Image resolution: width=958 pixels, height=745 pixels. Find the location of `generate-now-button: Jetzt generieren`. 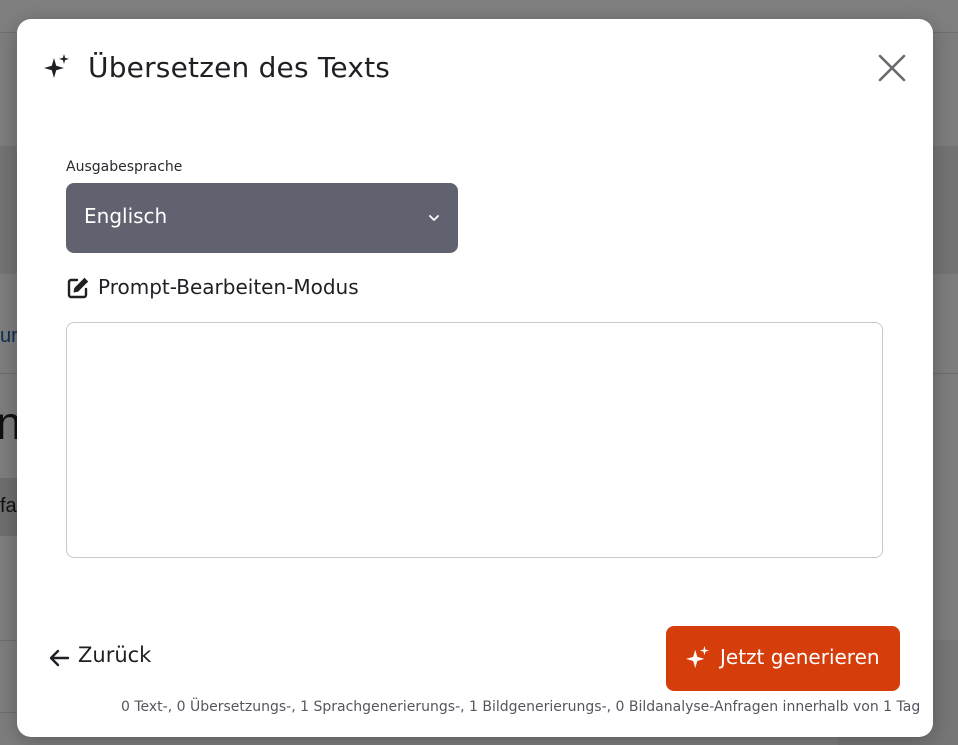

generate-now-button: Jetzt generieren is located at coordinates (783, 658).